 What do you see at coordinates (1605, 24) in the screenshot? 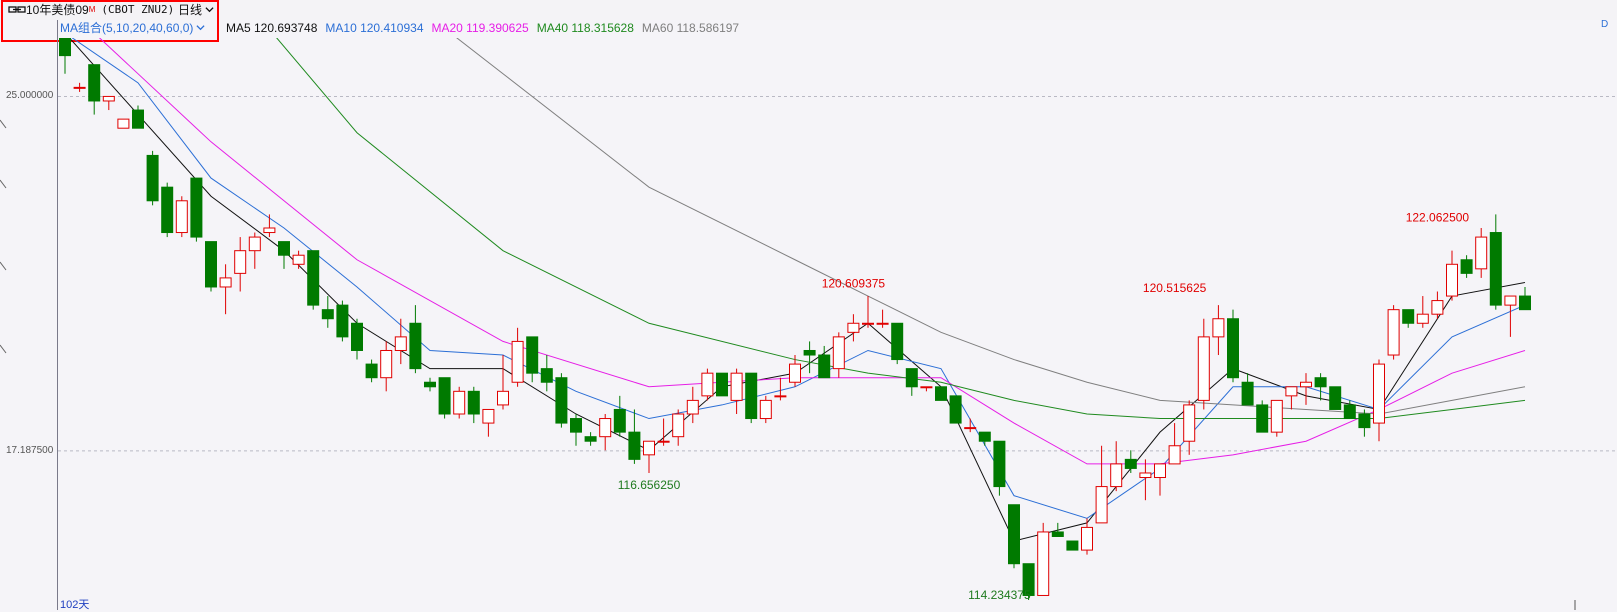
I see `right-edge-label: D` at bounding box center [1605, 24].